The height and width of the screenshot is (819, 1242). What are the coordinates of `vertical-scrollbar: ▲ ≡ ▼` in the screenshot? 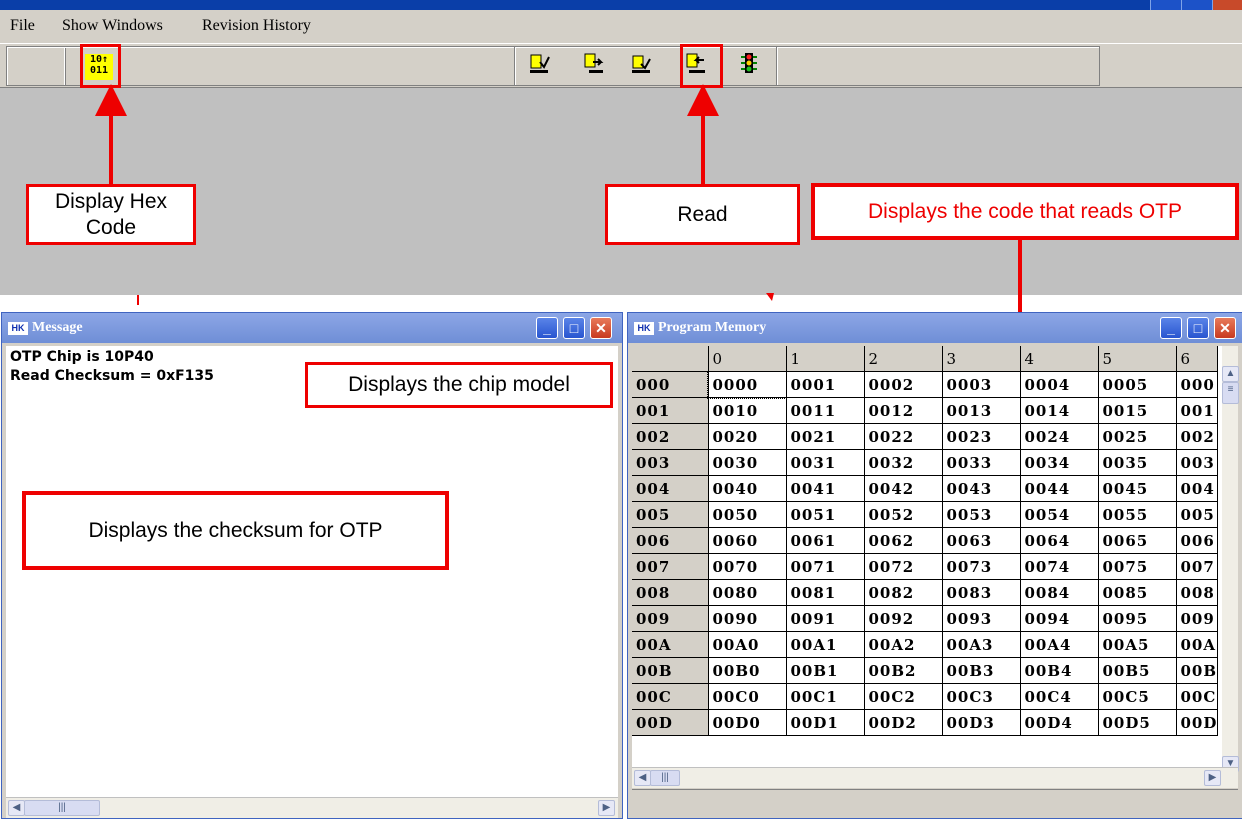 It's located at (1230, 561).